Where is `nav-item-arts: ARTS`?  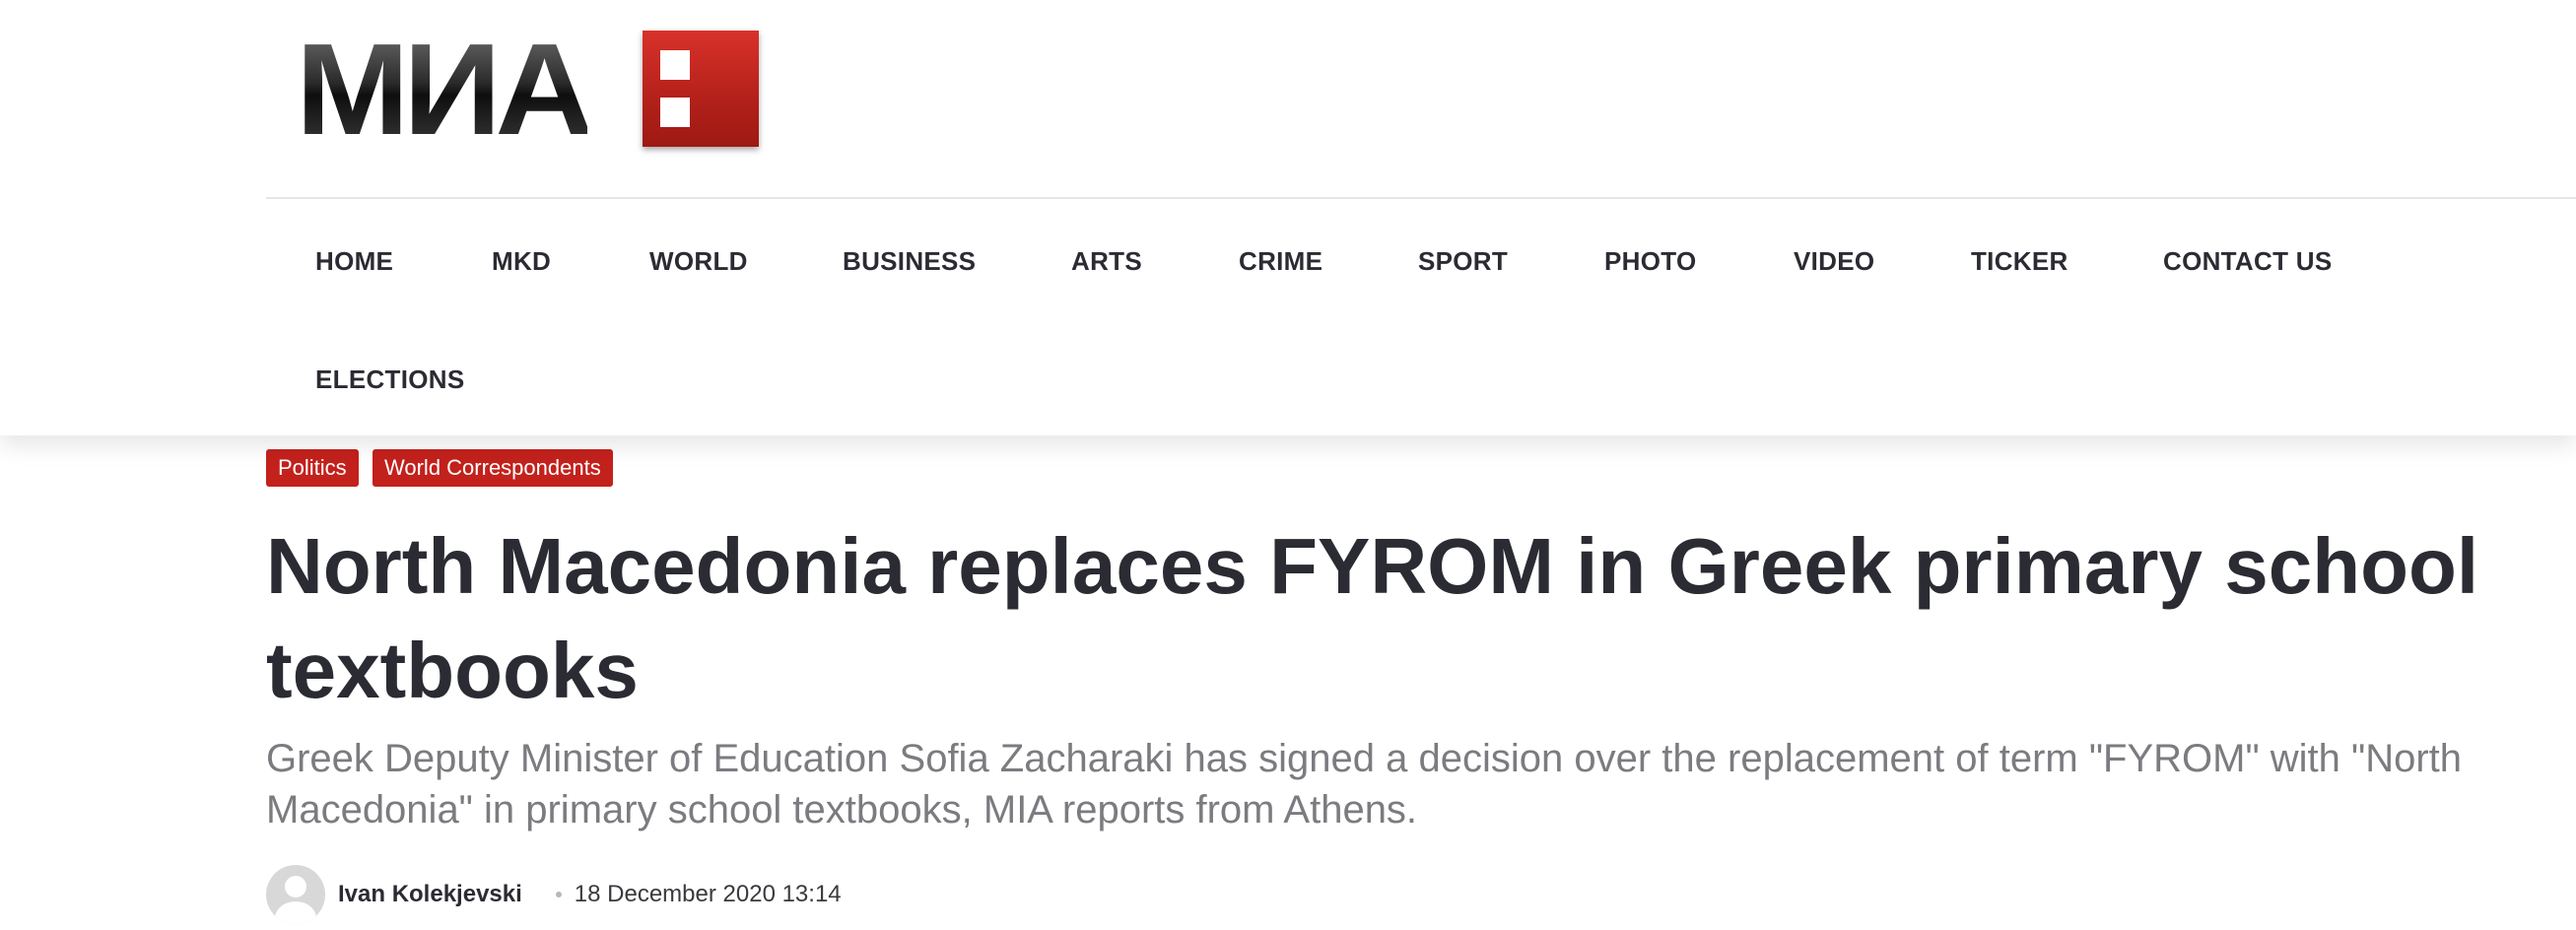 nav-item-arts: ARTS is located at coordinates (1106, 261).